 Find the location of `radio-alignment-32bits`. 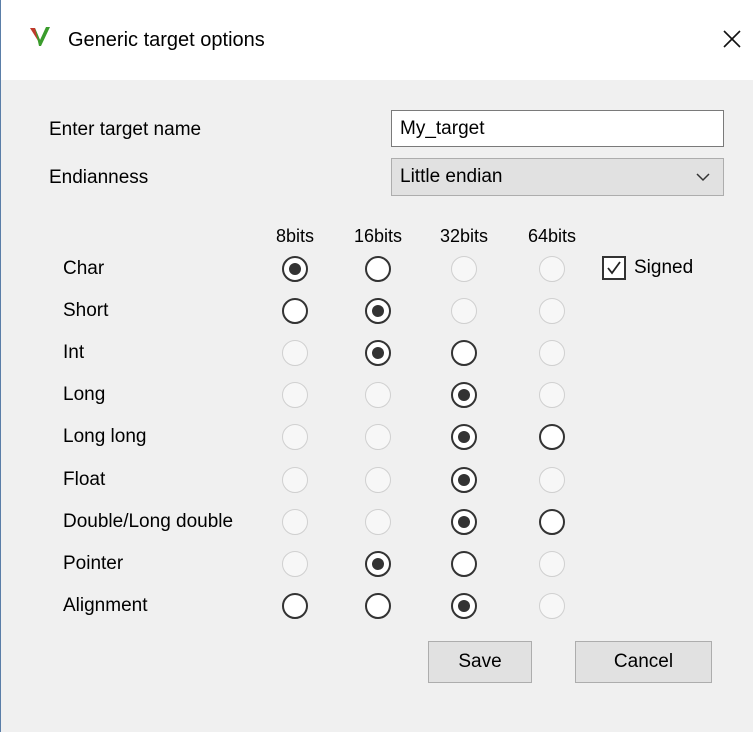

radio-alignment-32bits is located at coordinates (464, 606).